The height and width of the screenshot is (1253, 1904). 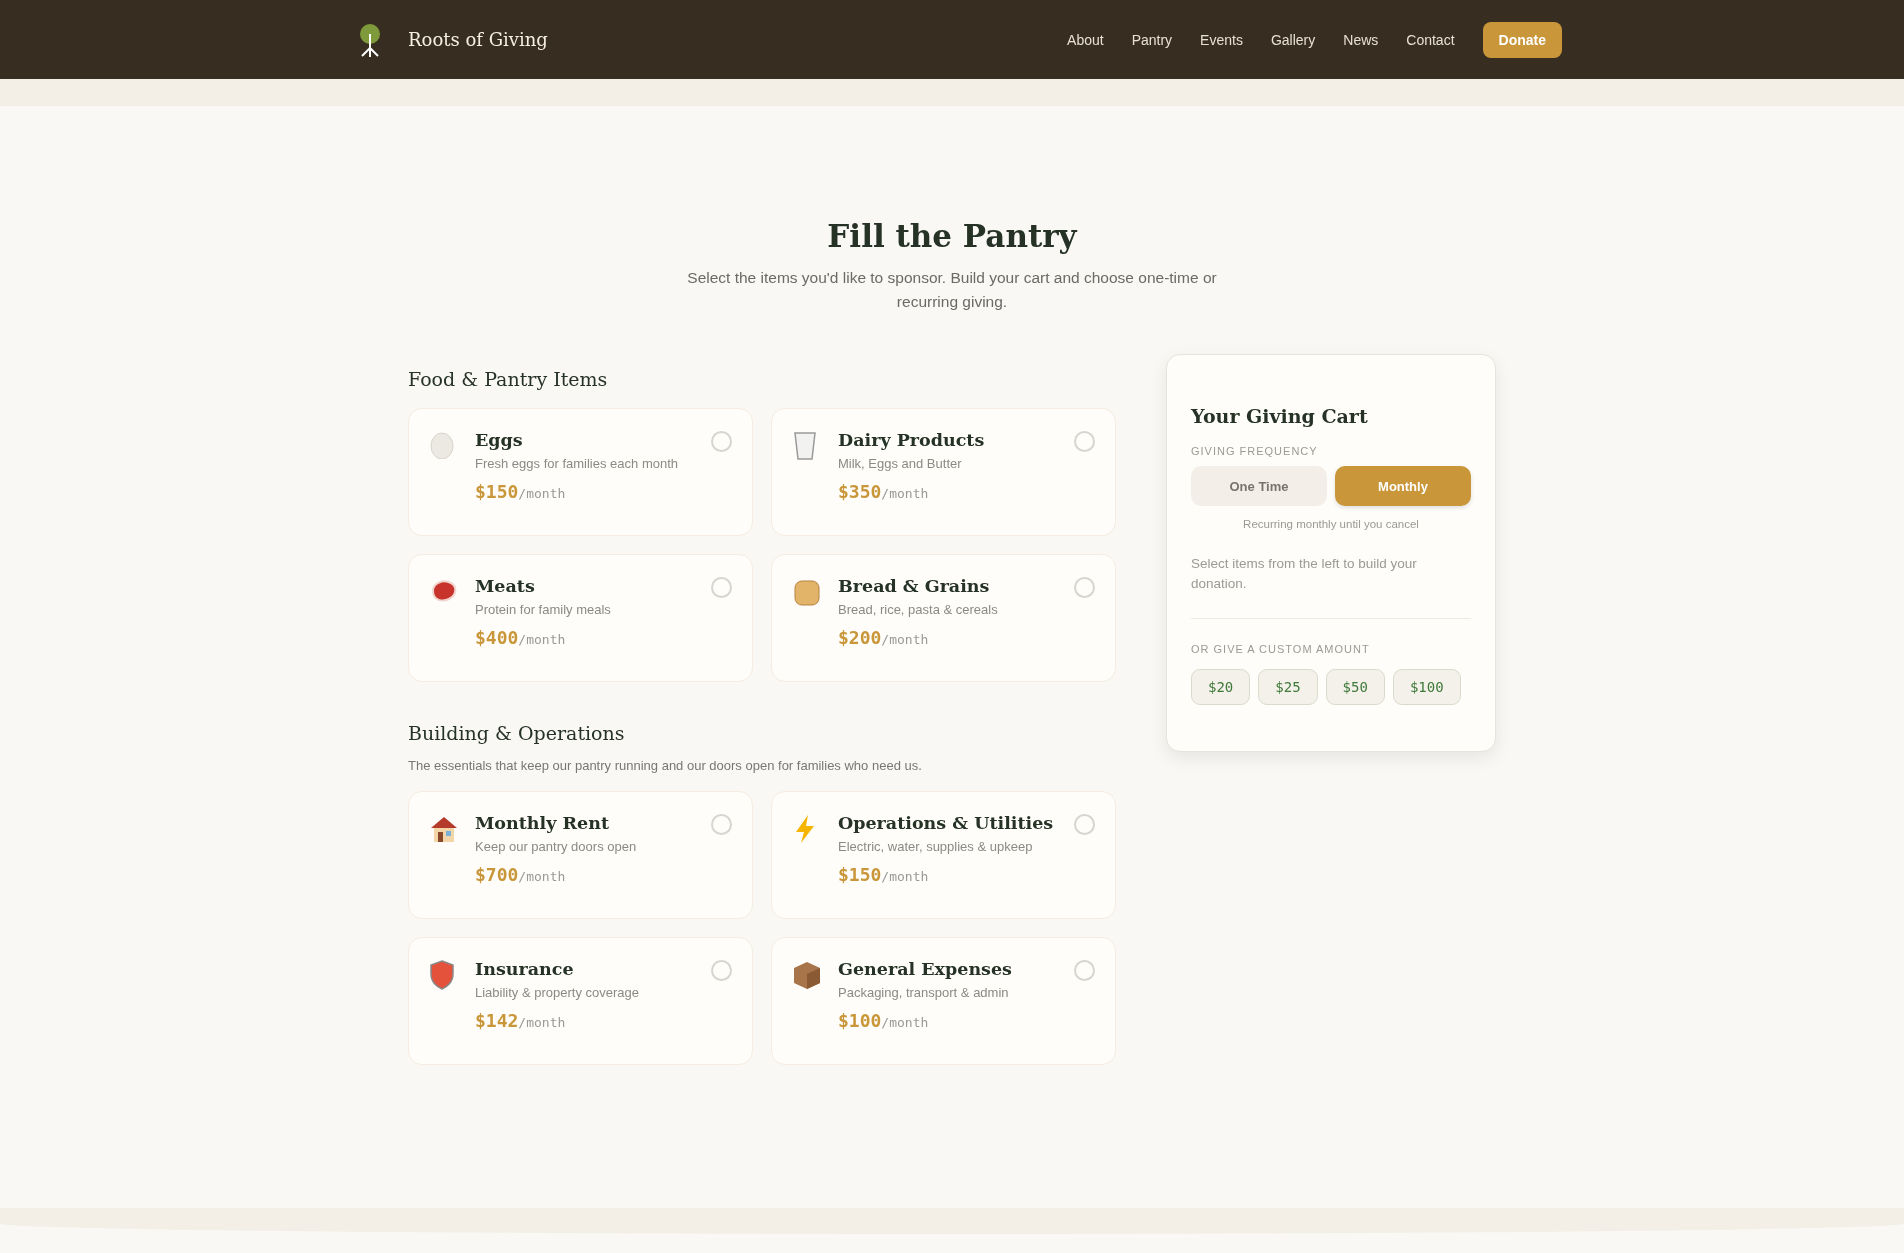 I want to click on amount-button: $50, so click(x=1355, y=687).